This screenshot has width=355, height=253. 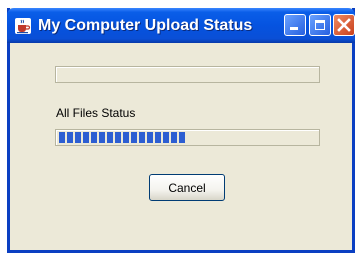 I want to click on all-files-progress-fill, so click(x=122, y=137).